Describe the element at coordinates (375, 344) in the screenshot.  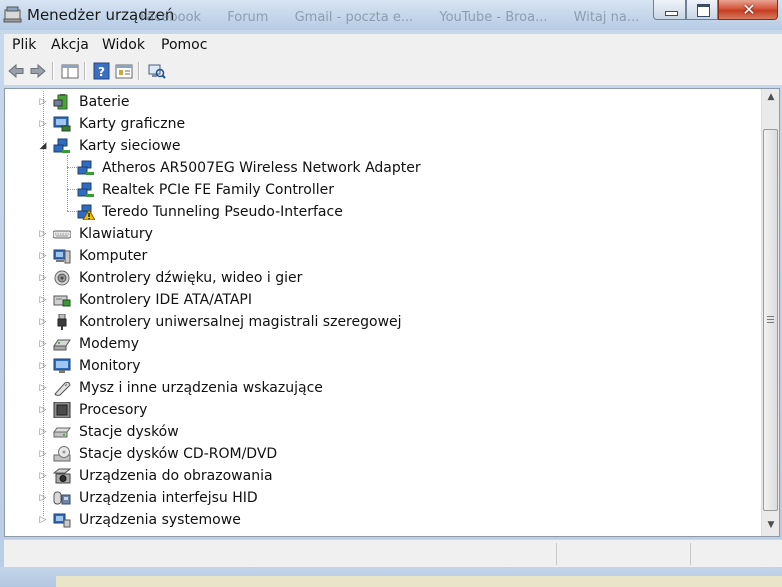
I see `tree-item-modemy: ▷ Modemy` at that location.